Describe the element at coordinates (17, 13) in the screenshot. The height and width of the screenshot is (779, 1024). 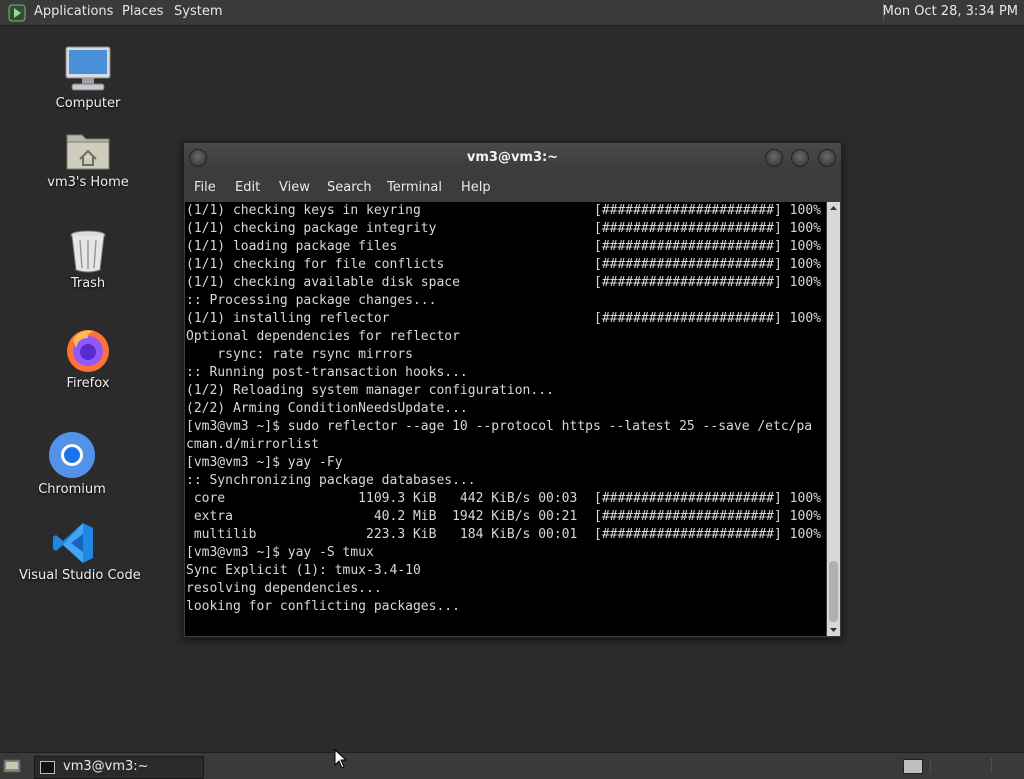
I see `mate-logo-icon` at that location.